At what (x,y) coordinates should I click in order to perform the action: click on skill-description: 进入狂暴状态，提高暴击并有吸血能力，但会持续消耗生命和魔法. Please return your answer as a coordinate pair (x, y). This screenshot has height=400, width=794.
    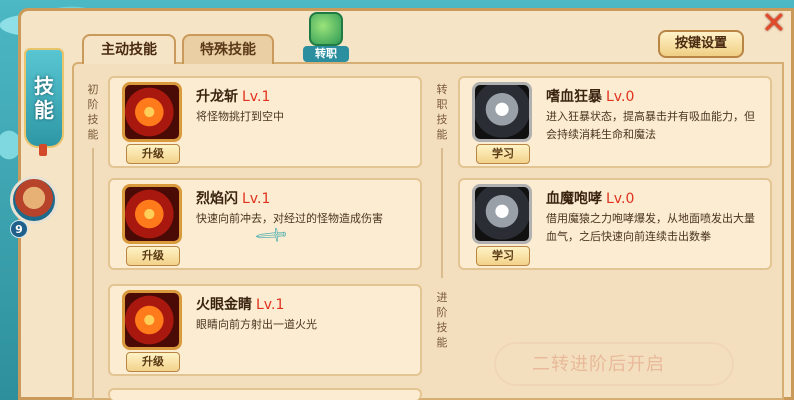
    Looking at the image, I should click on (650, 125).